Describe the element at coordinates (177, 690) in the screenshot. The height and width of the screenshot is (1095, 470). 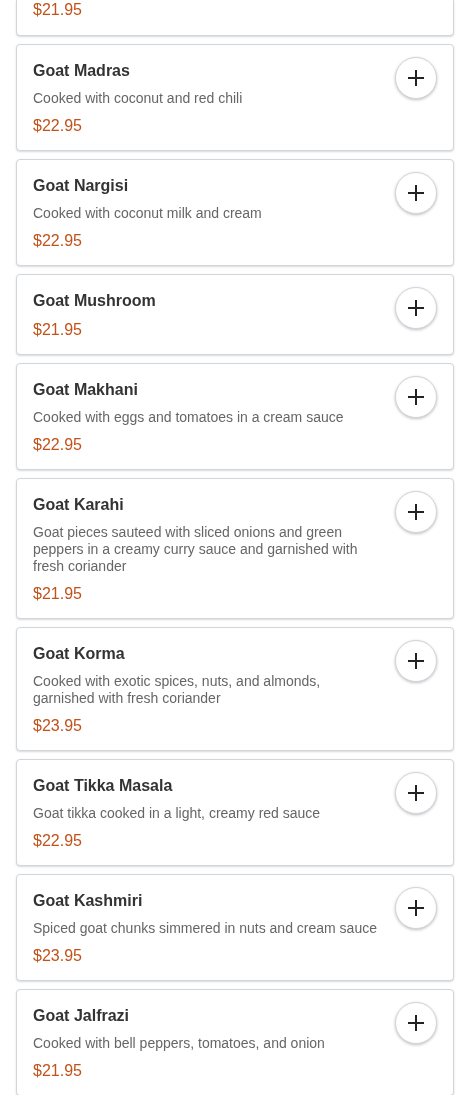
I see `item-description: Cooked with exotic spices, nuts, and almonds, garnished with fresh coriander` at that location.